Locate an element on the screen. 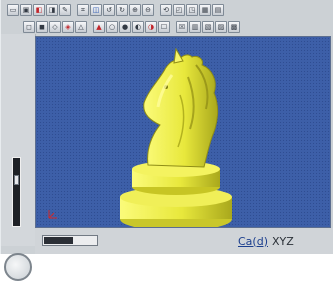 The image size is (335, 281). render-progress-fill is located at coordinates (58, 240).